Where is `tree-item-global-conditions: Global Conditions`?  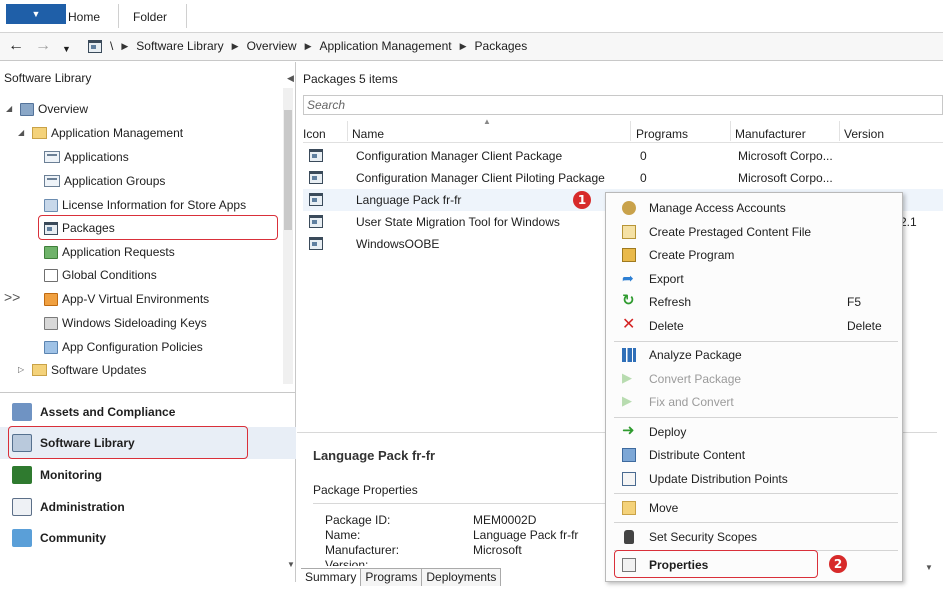
tree-item-global-conditions: Global Conditions is located at coordinates (100, 275).